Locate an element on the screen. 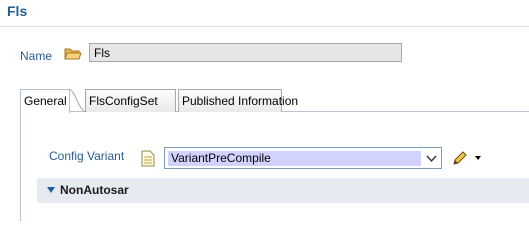 The image size is (529, 240). tab-published-information: Published Information is located at coordinates (238, 100).